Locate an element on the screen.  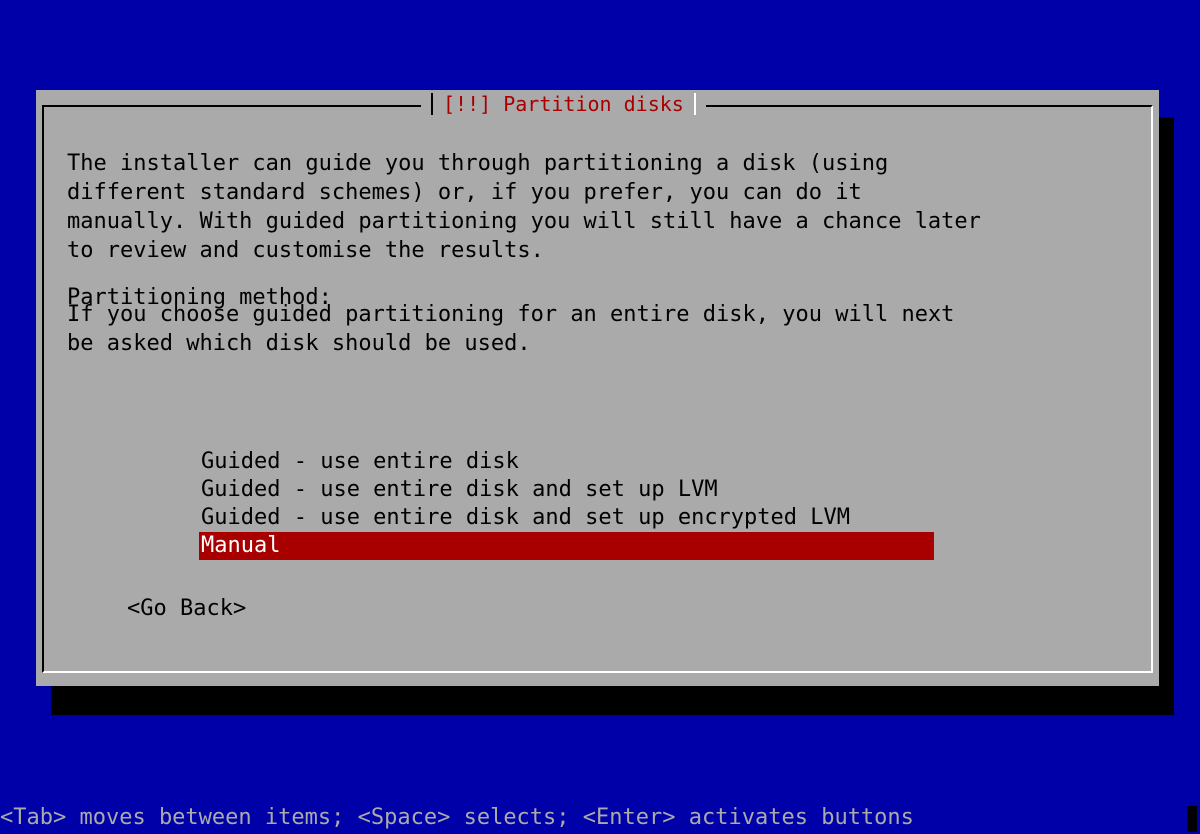
dialog-title: [!!] Partition disks is located at coordinates (563, 104).